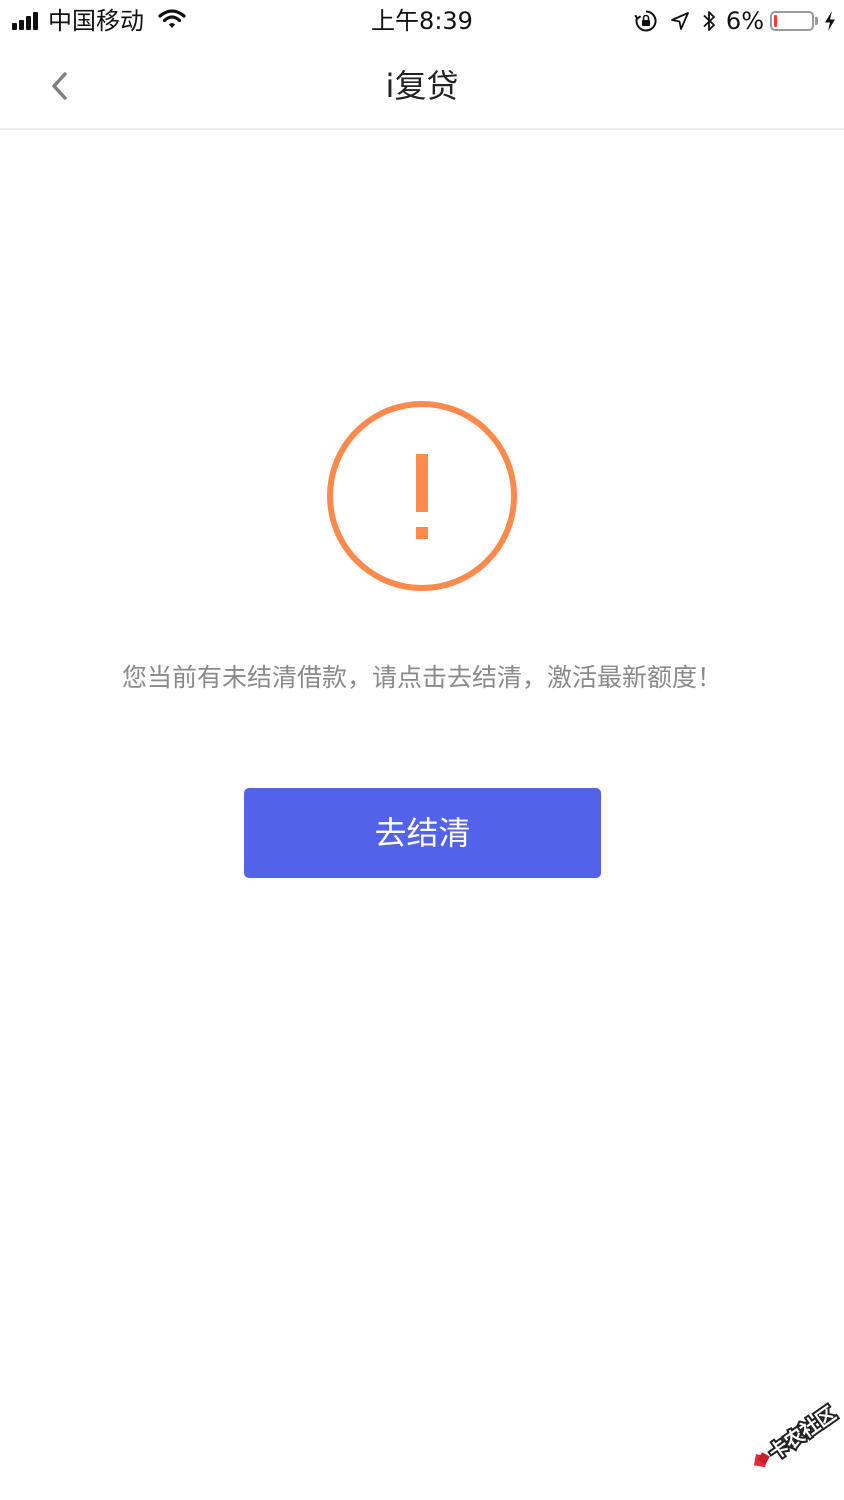 This screenshot has width=844, height=1500. I want to click on bluetooth-icon, so click(709, 21).